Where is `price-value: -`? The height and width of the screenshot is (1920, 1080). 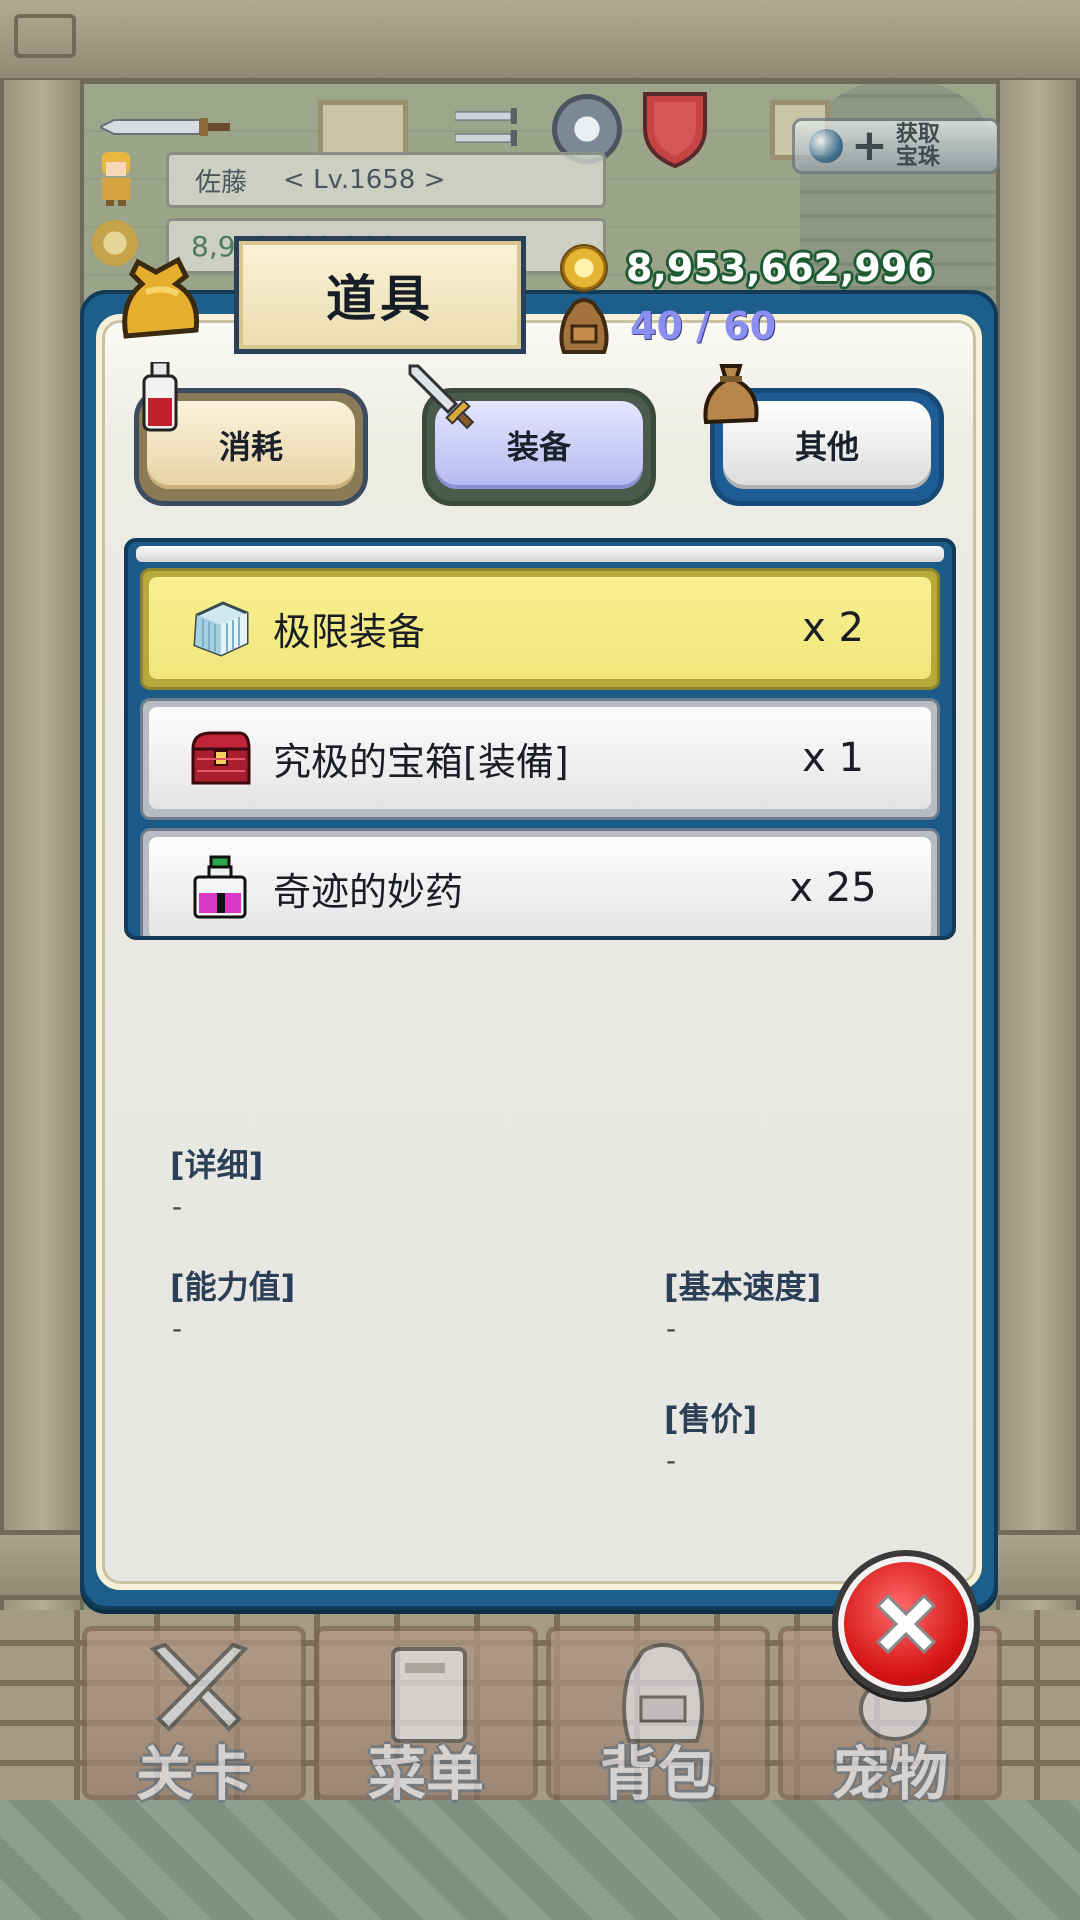
price-value: - is located at coordinates (671, 1460).